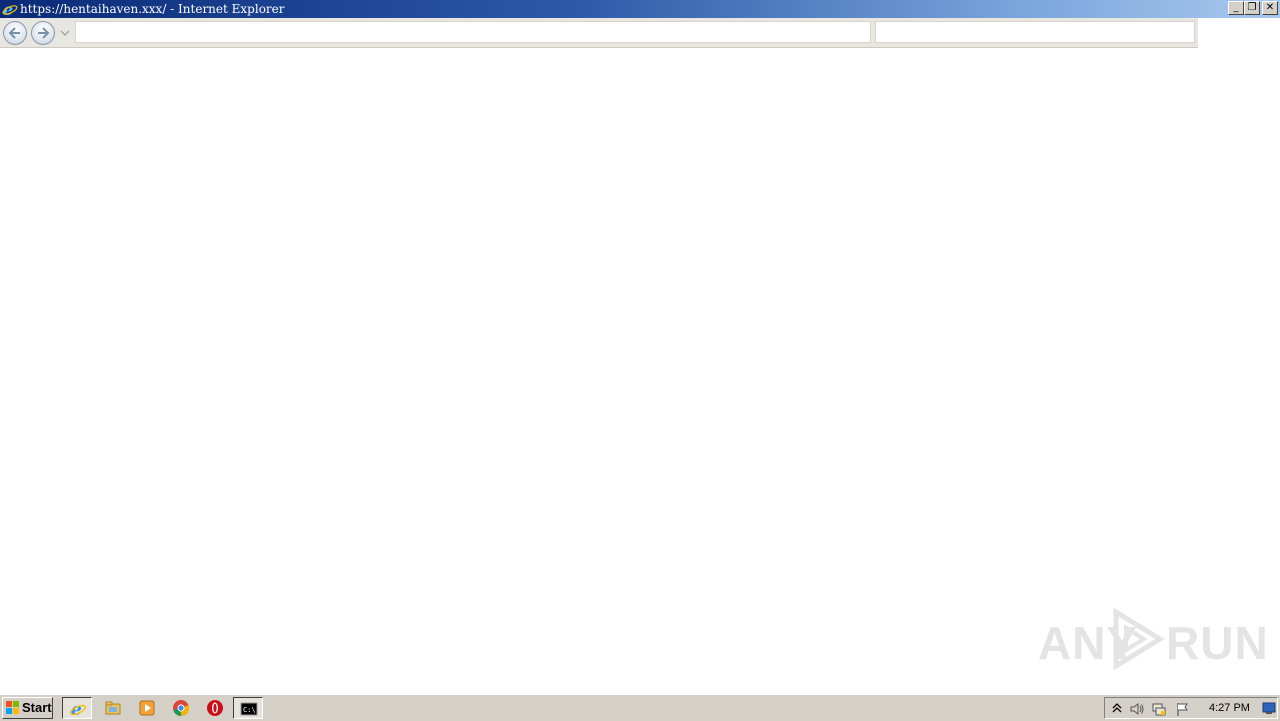 Image resolution: width=1280 pixels, height=721 pixels. What do you see at coordinates (65, 33) in the screenshot?
I see `history-dropdown-icon` at bounding box center [65, 33].